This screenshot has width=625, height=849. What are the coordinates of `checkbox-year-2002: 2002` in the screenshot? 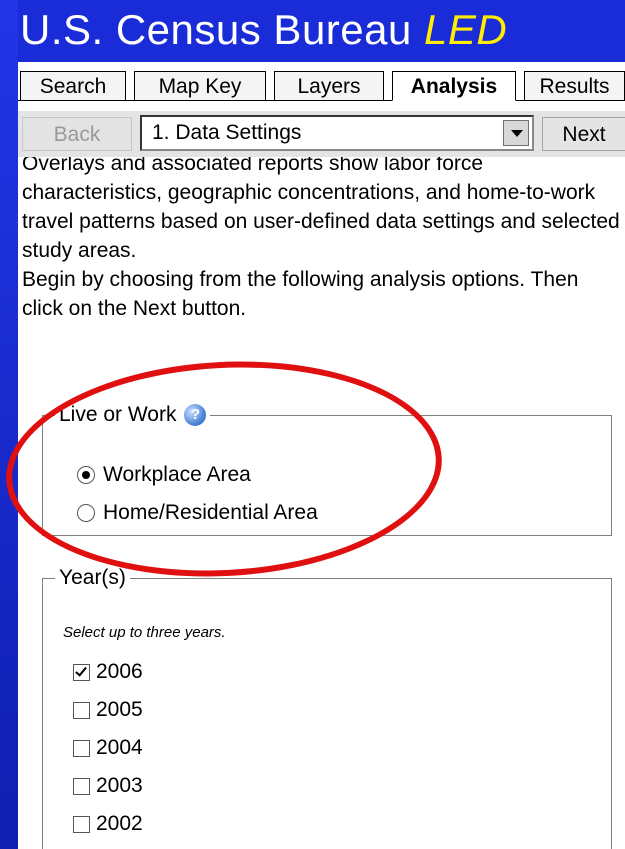 It's located at (108, 827).